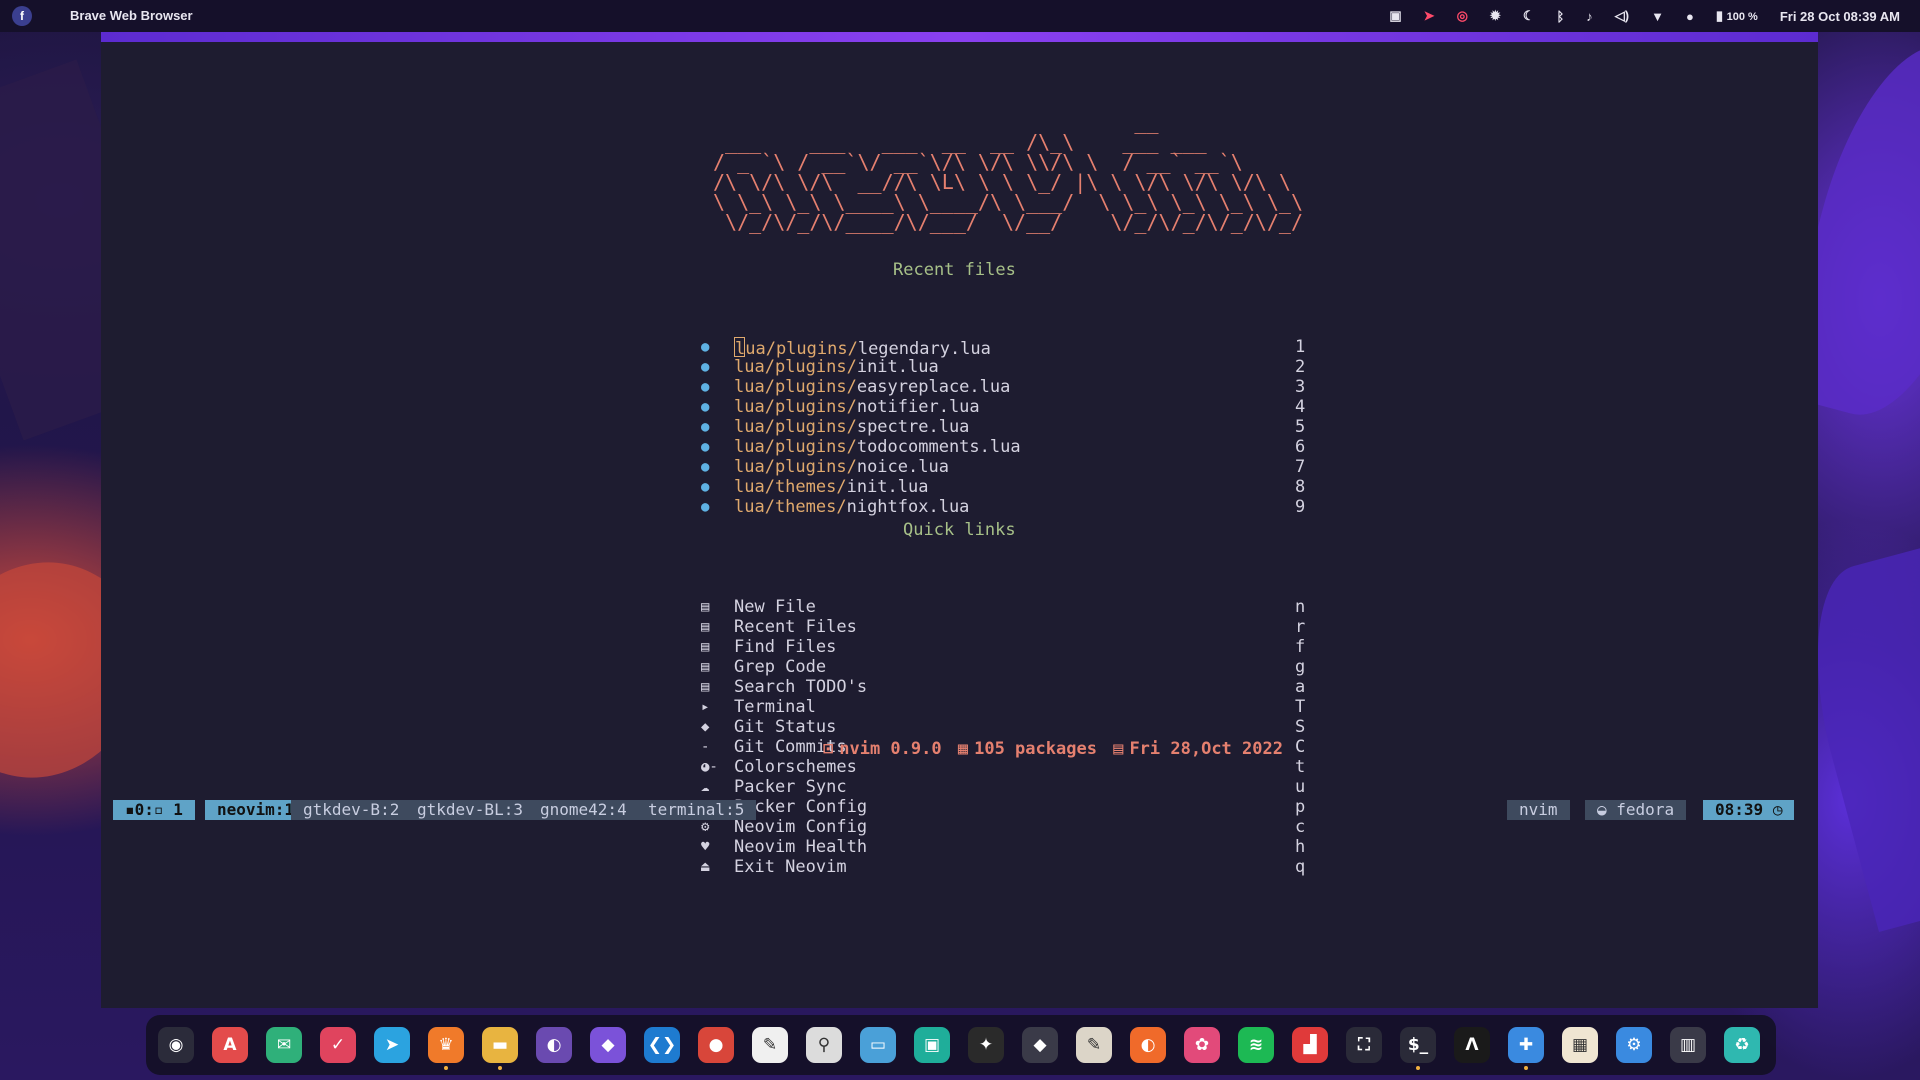 Image resolution: width=1920 pixels, height=1080 pixels. Describe the element at coordinates (1429, 16) in the screenshot. I see `location-icon: ➤` at that location.